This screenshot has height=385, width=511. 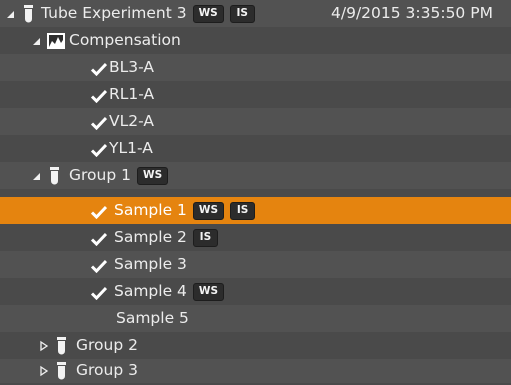 What do you see at coordinates (131, 66) in the screenshot?
I see `compensation-item-label: BL3-A` at bounding box center [131, 66].